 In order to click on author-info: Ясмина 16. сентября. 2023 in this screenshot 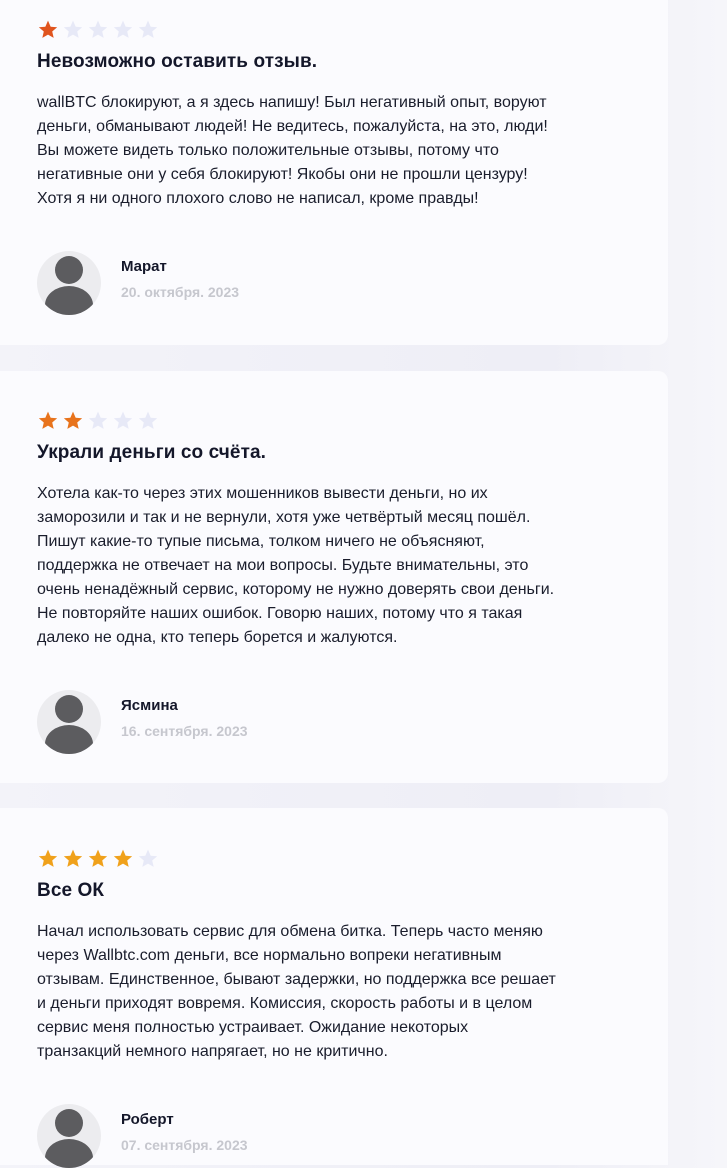, I will do `click(184, 718)`.